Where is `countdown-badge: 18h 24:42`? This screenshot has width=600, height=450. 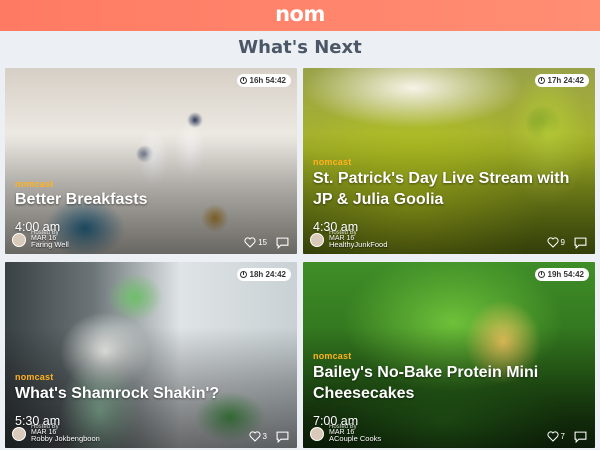 countdown-badge: 18h 24:42 is located at coordinates (263, 274).